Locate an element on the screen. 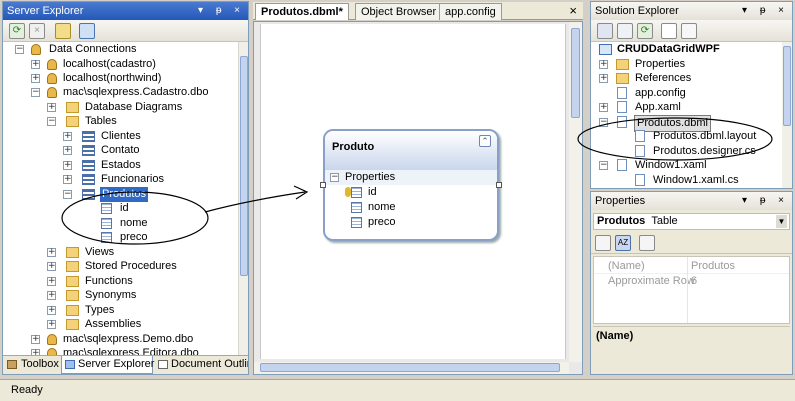  tree-item-views: + Views is located at coordinates (142, 252).